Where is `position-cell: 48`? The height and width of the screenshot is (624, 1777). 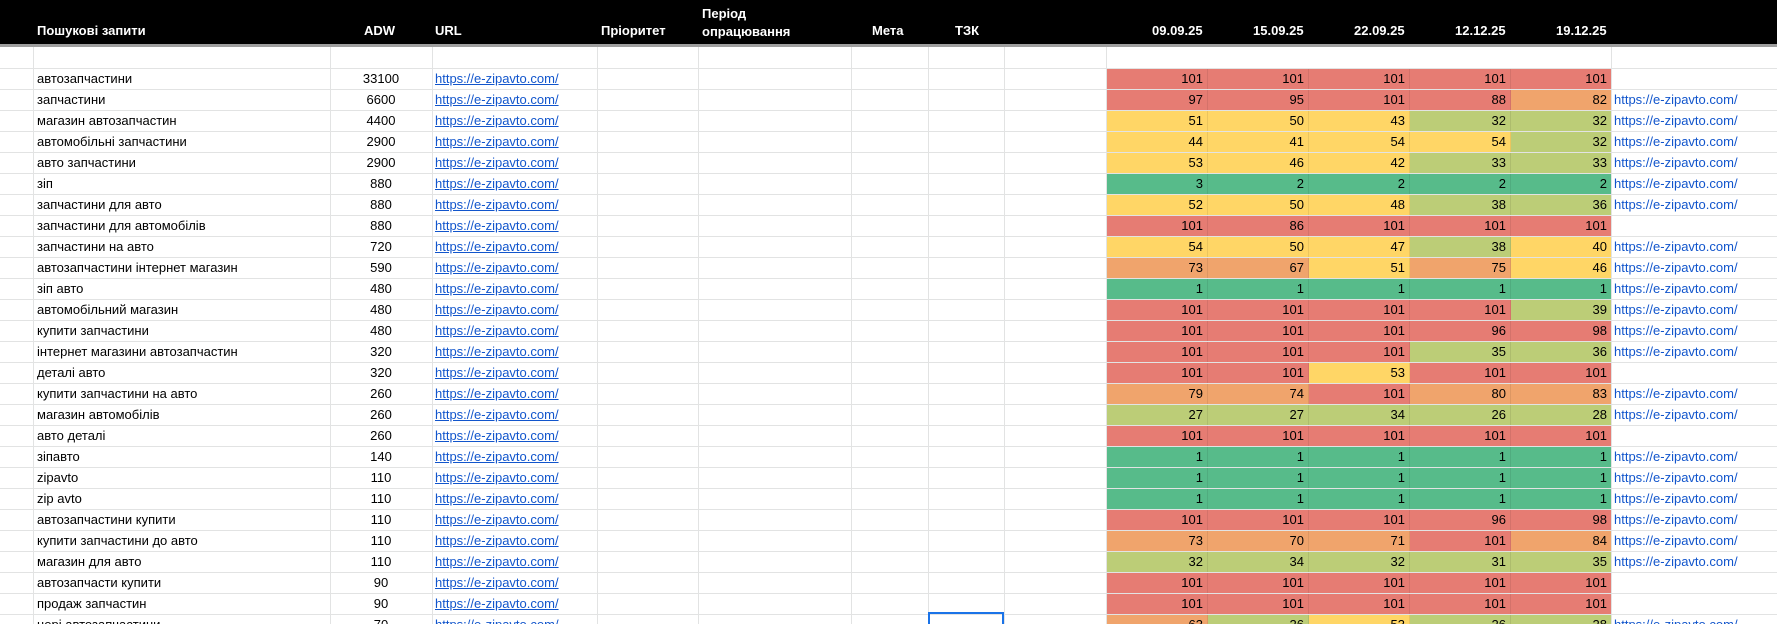 position-cell: 48 is located at coordinates (1359, 205).